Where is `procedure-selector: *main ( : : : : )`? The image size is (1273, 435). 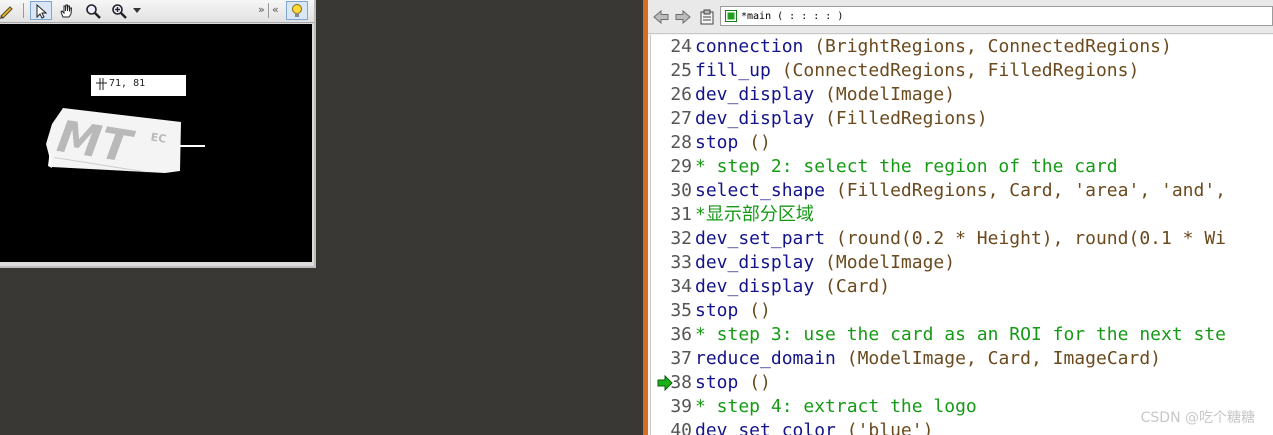
procedure-selector: *main ( : : : : ) is located at coordinates (996, 16).